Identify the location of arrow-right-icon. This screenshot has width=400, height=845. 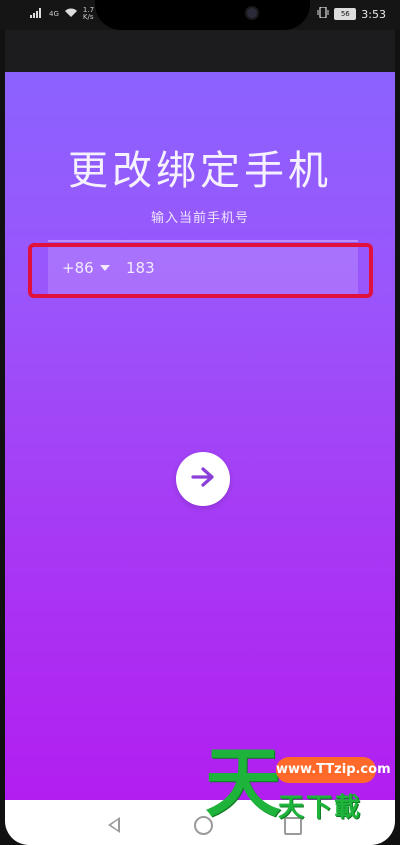
(203, 479).